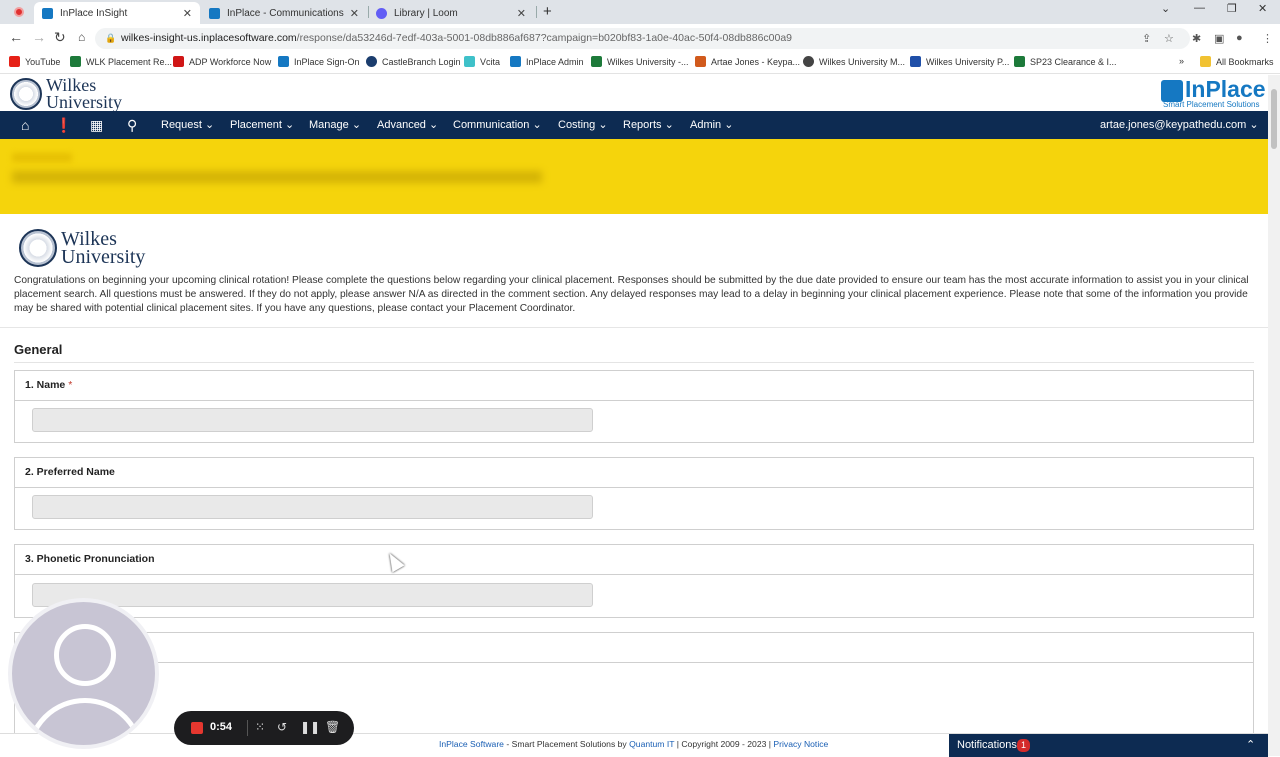 This screenshot has height=757, width=1280. Describe the element at coordinates (312, 420) in the screenshot. I see `name-input` at that location.